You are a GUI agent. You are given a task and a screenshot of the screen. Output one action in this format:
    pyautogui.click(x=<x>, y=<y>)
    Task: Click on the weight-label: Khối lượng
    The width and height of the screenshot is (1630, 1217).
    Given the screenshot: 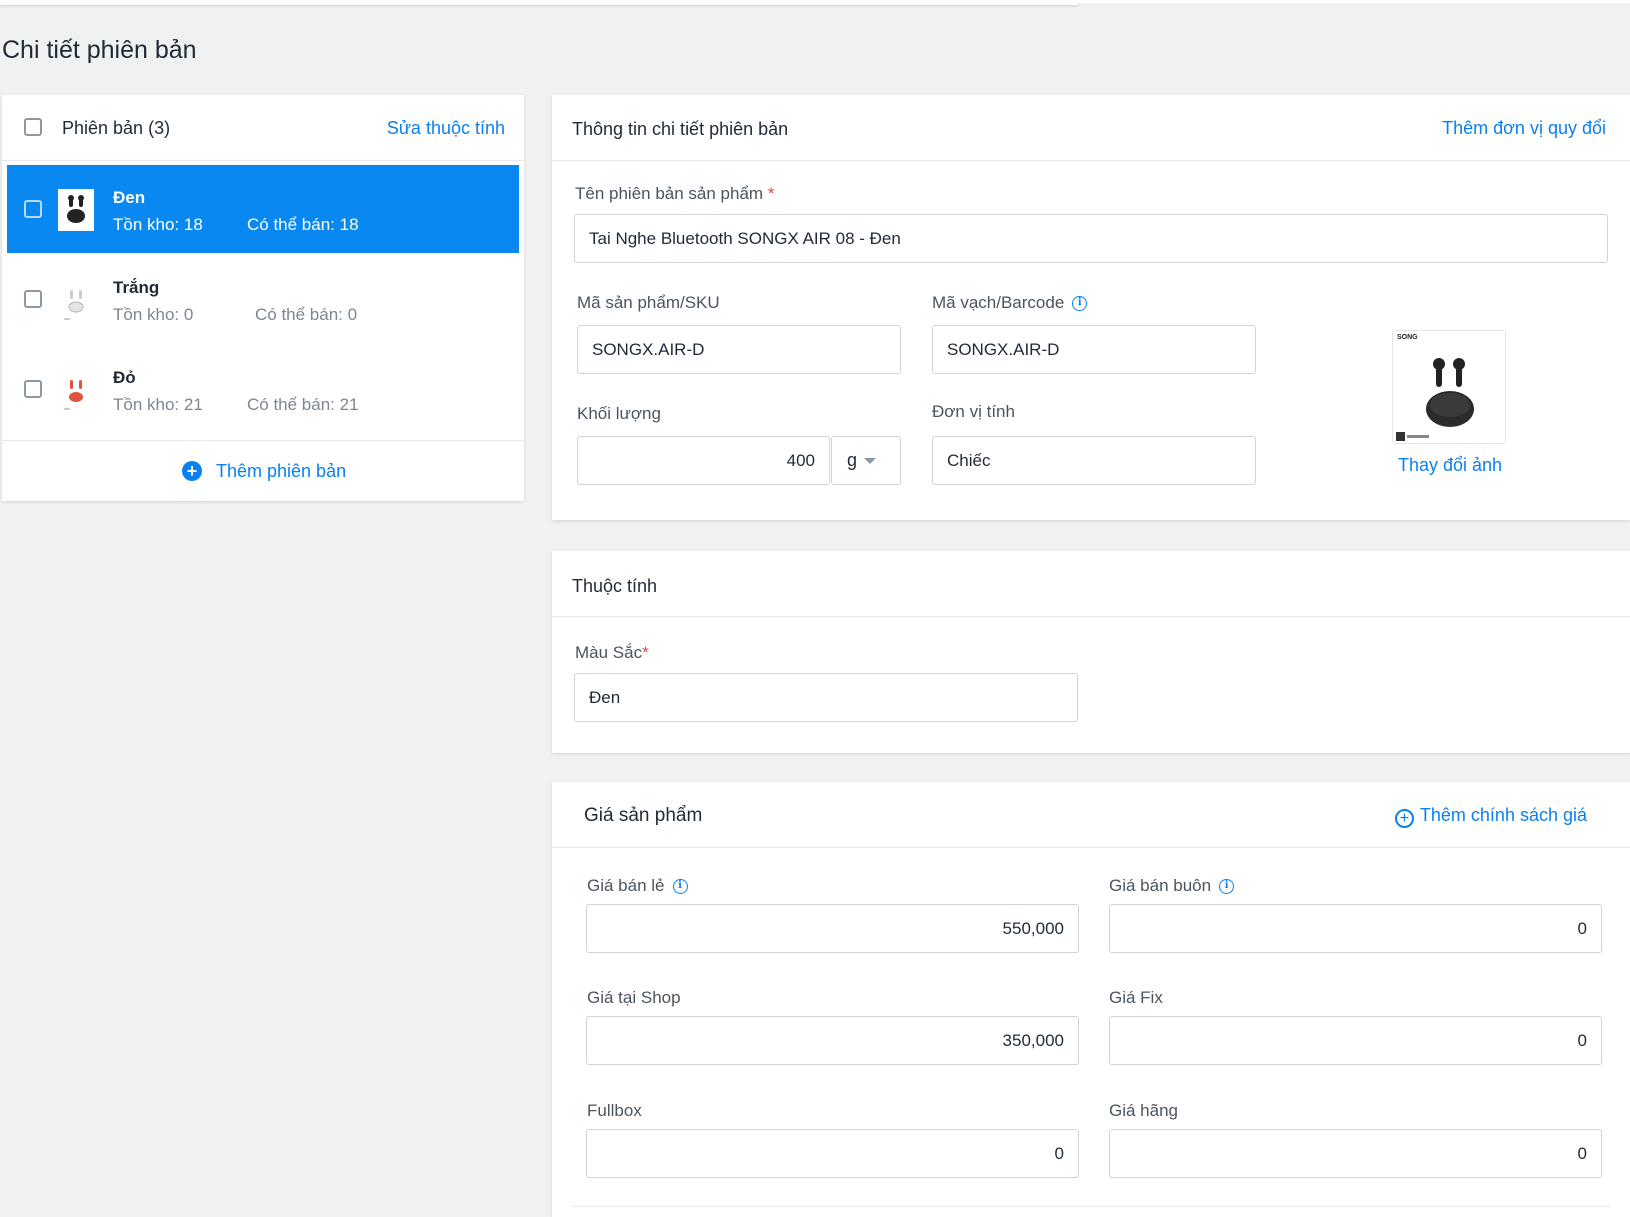 What is the action you would take?
    pyautogui.click(x=619, y=413)
    